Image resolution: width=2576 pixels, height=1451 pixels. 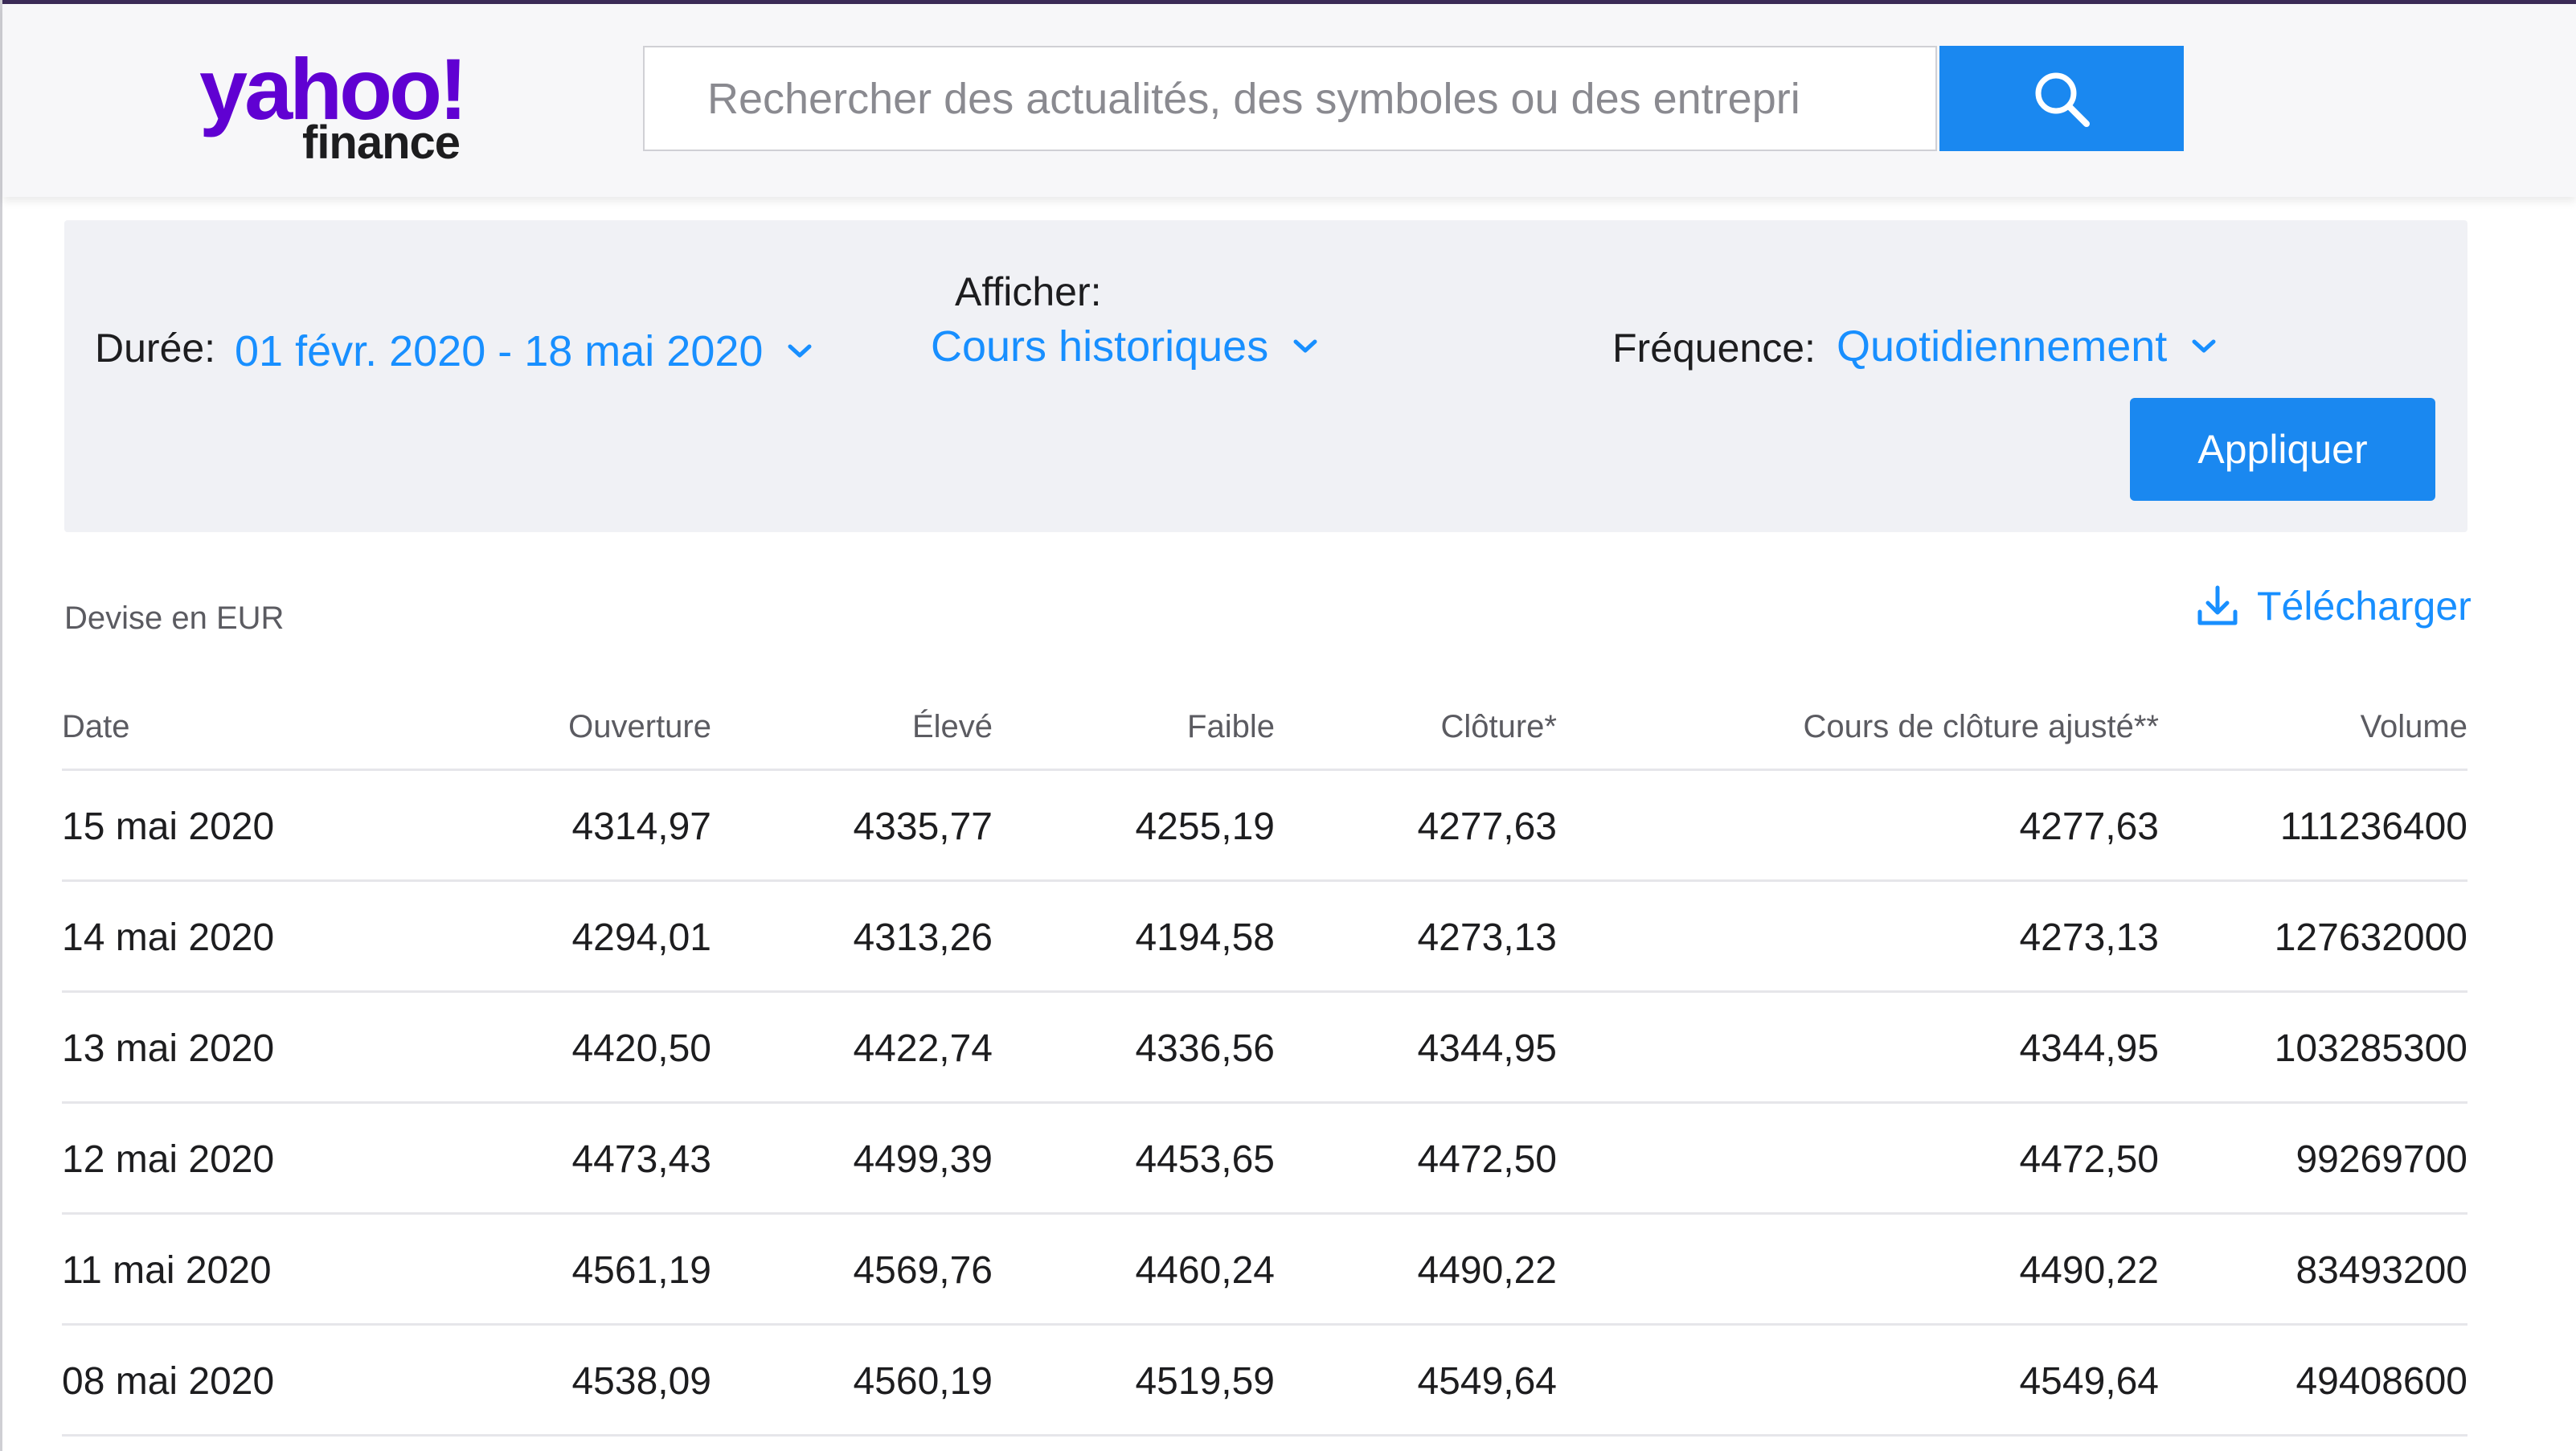 What do you see at coordinates (641, 826) in the screenshot?
I see `cell-open: 4314,97` at bounding box center [641, 826].